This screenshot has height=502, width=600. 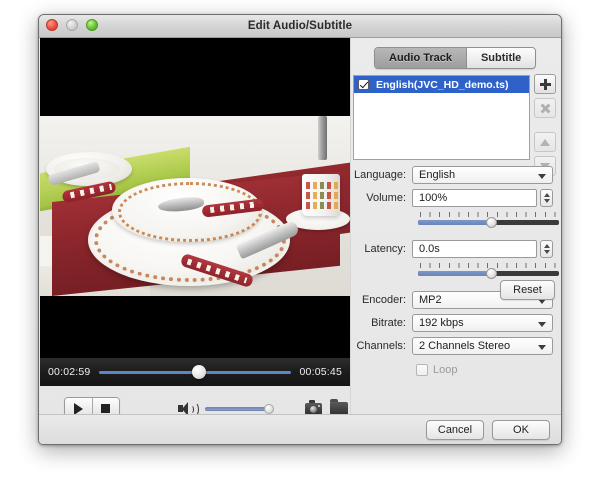 What do you see at coordinates (545, 127) in the screenshot?
I see `track-list-tools` at bounding box center [545, 127].